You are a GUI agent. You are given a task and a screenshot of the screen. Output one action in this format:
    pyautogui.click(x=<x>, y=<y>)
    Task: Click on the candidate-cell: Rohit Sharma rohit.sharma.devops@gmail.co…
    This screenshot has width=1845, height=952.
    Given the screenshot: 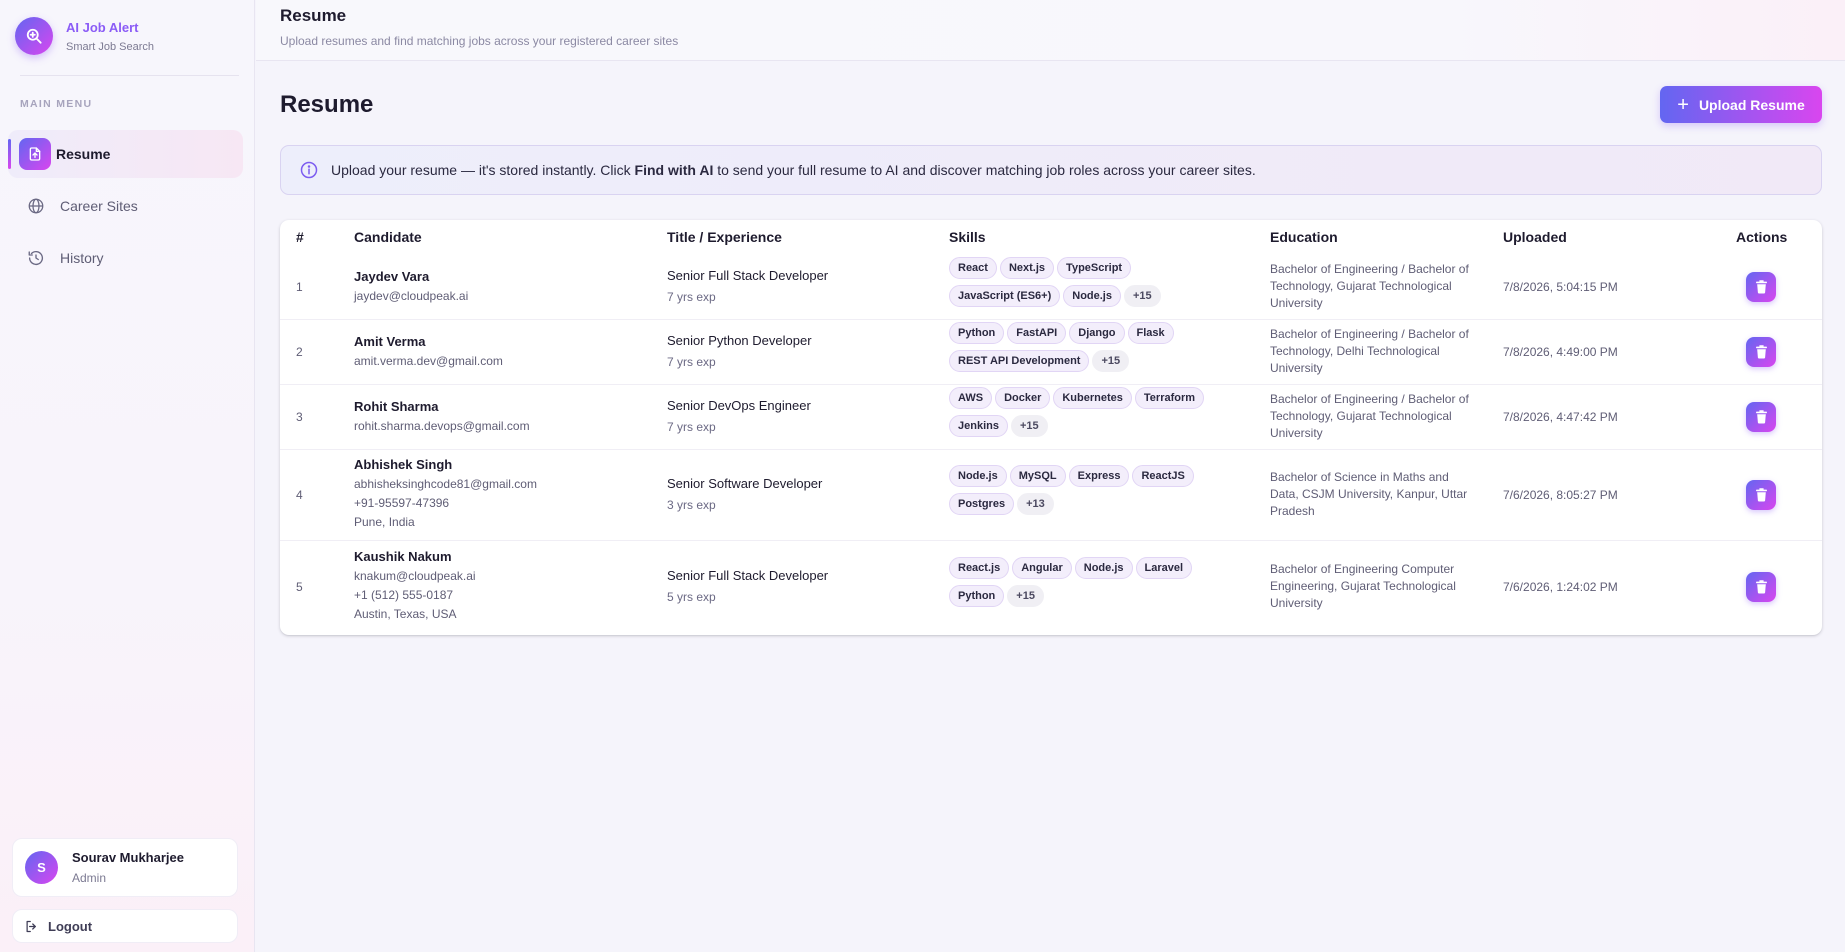 What is the action you would take?
    pyautogui.click(x=442, y=416)
    